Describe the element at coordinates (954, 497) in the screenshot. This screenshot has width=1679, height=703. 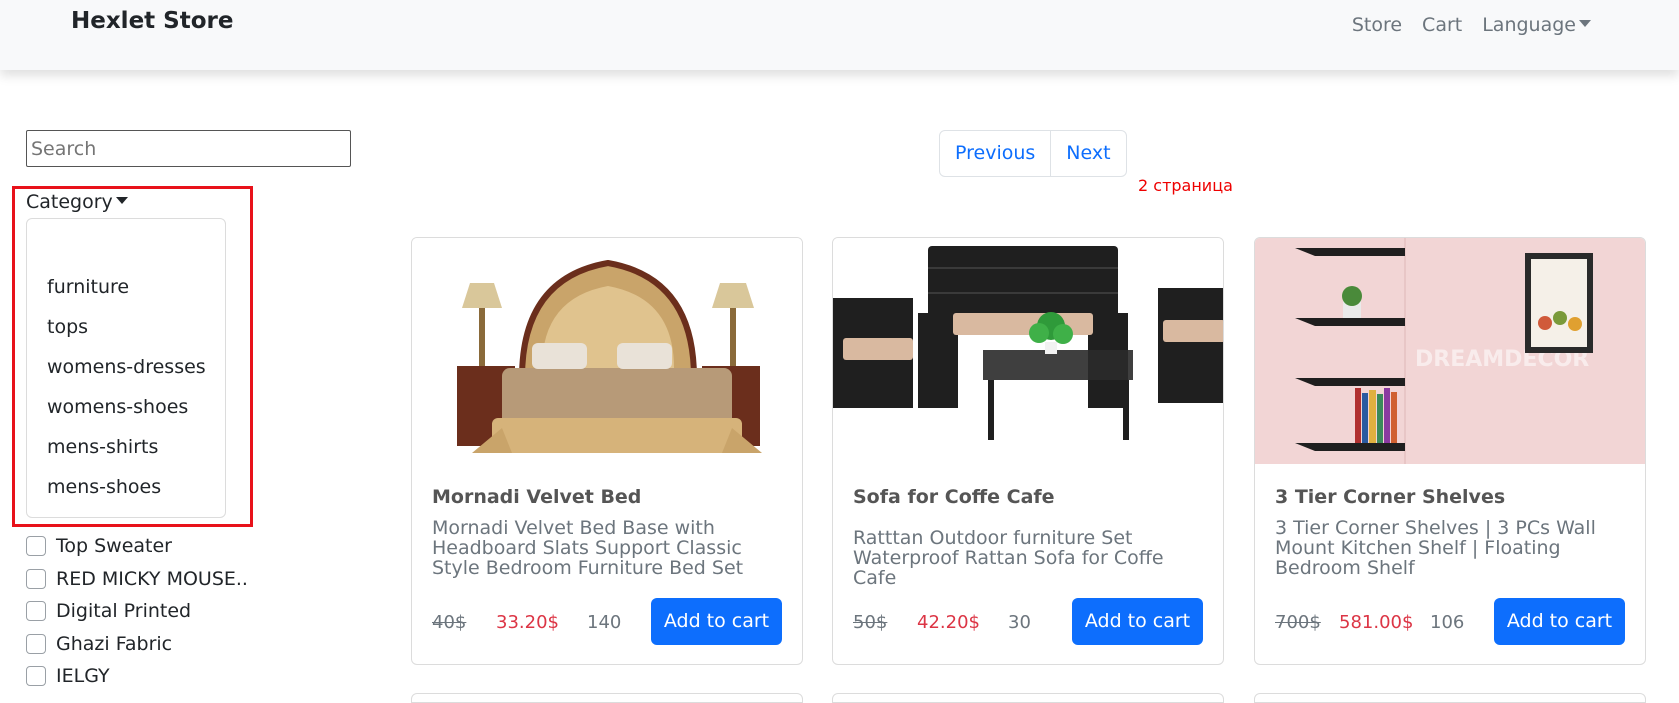
I see `product-title: Sofa for Coffe Cafe` at that location.